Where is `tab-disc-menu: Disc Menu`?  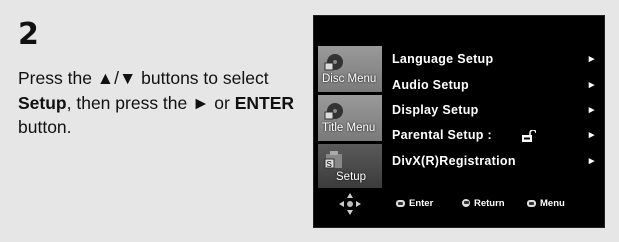 tab-disc-menu: Disc Menu is located at coordinates (350, 69).